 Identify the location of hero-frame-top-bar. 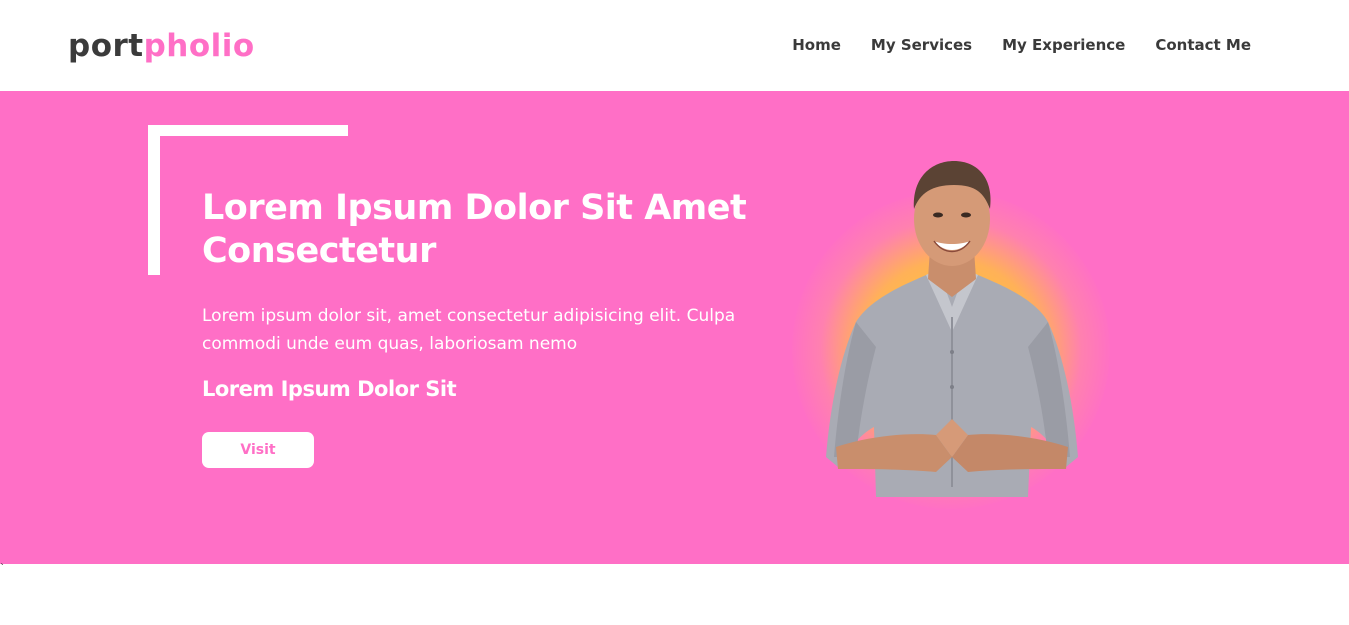
(248, 130).